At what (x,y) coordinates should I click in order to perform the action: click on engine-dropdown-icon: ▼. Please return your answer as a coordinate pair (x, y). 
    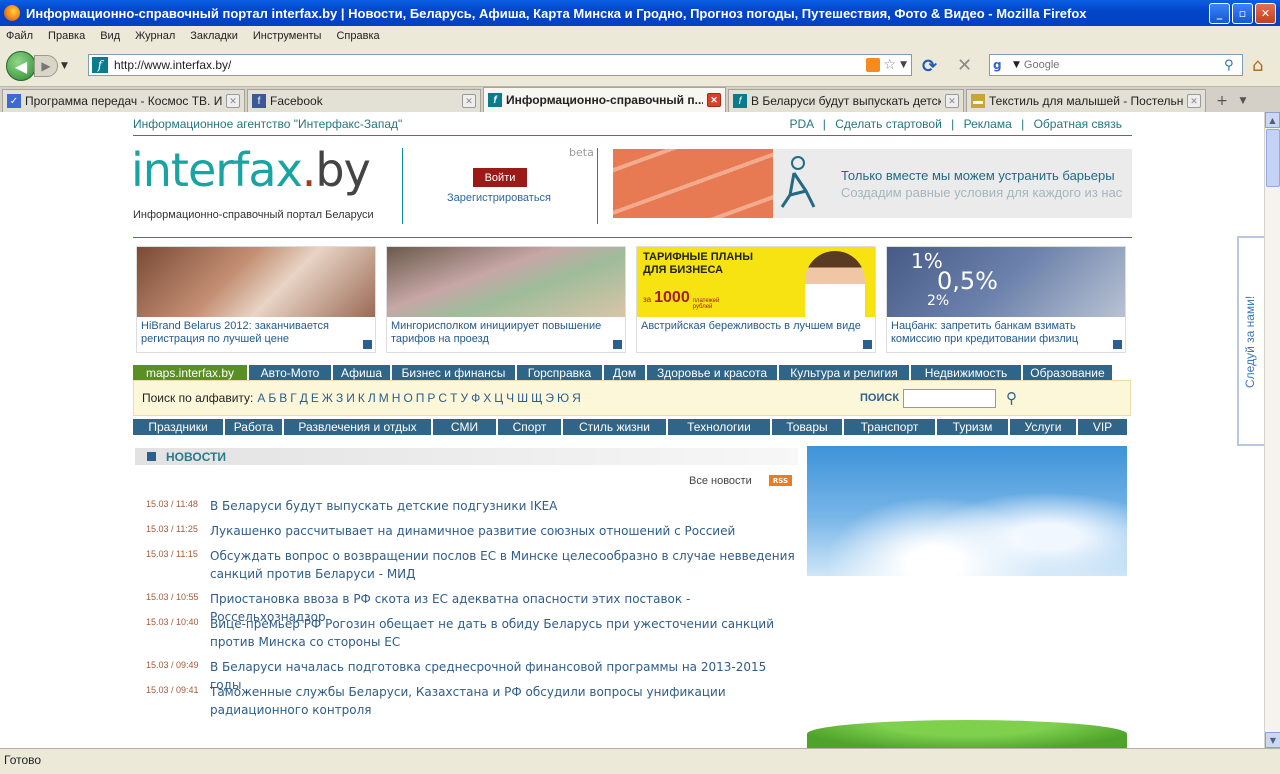
    Looking at the image, I should click on (1016, 65).